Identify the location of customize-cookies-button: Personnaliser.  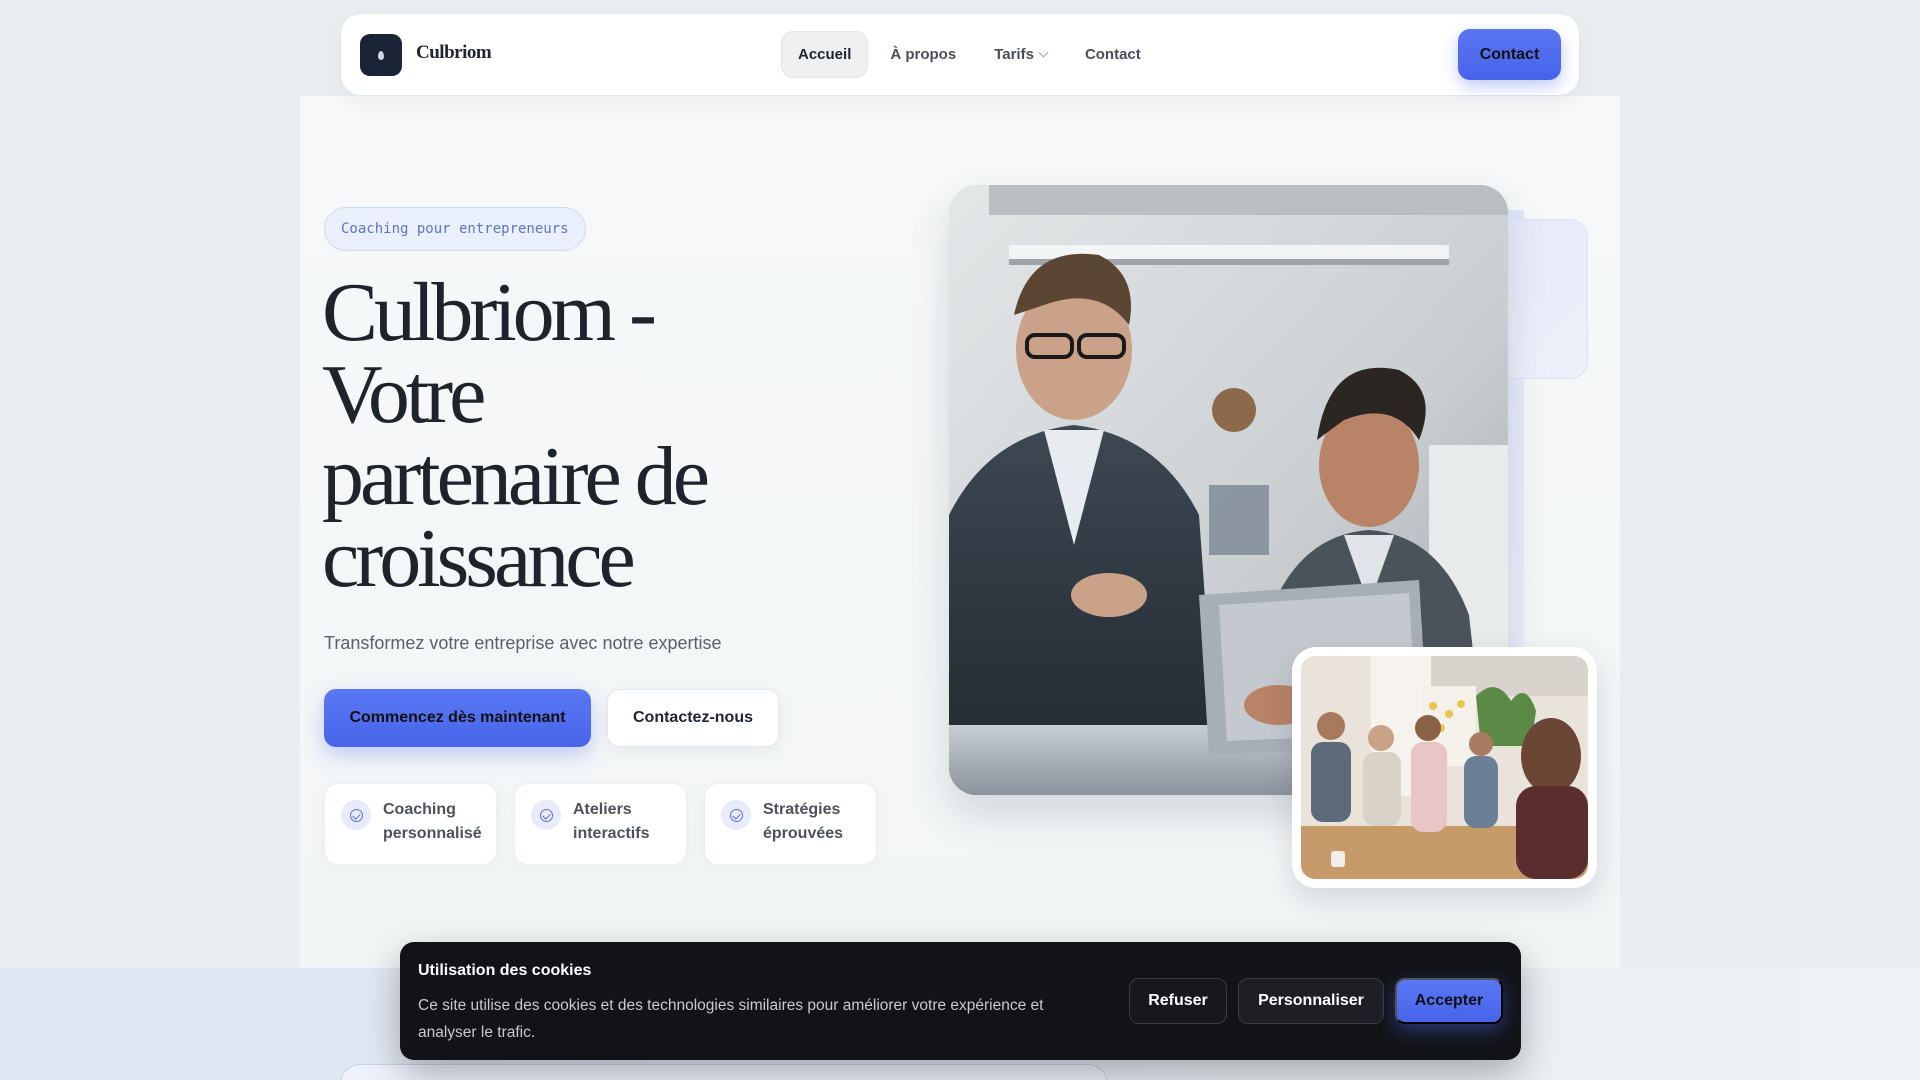
(1311, 1001).